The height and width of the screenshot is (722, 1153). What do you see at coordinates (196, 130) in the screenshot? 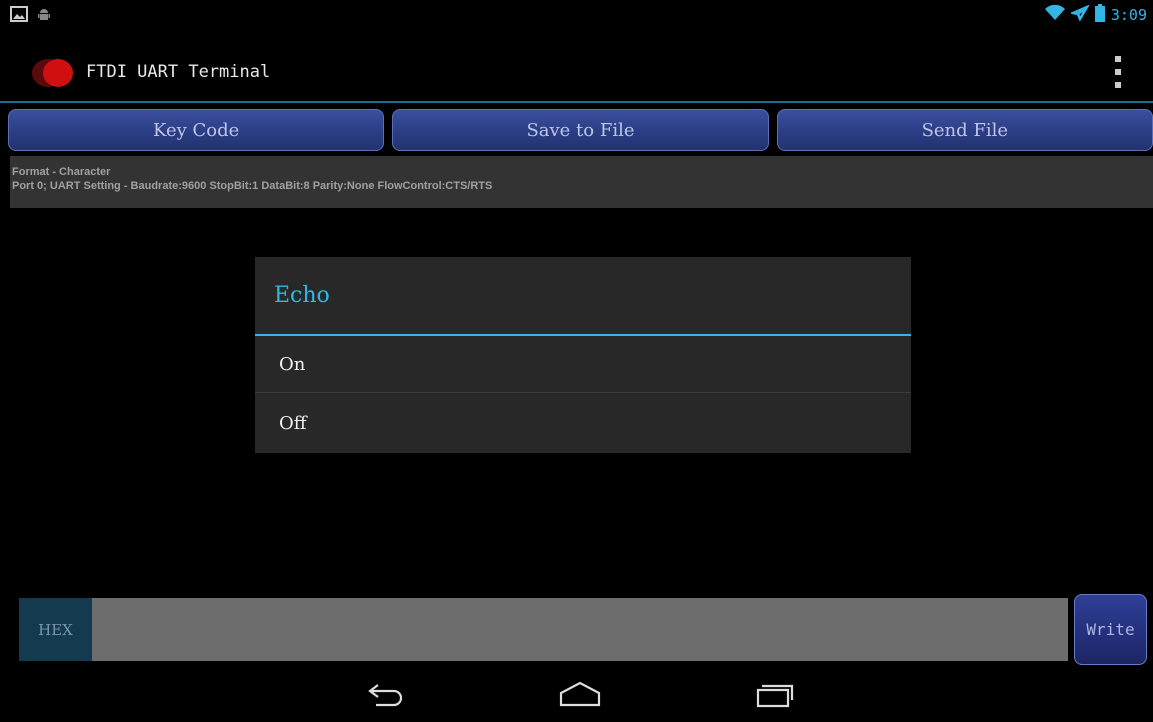
I see `key-code-button: Key Code` at bounding box center [196, 130].